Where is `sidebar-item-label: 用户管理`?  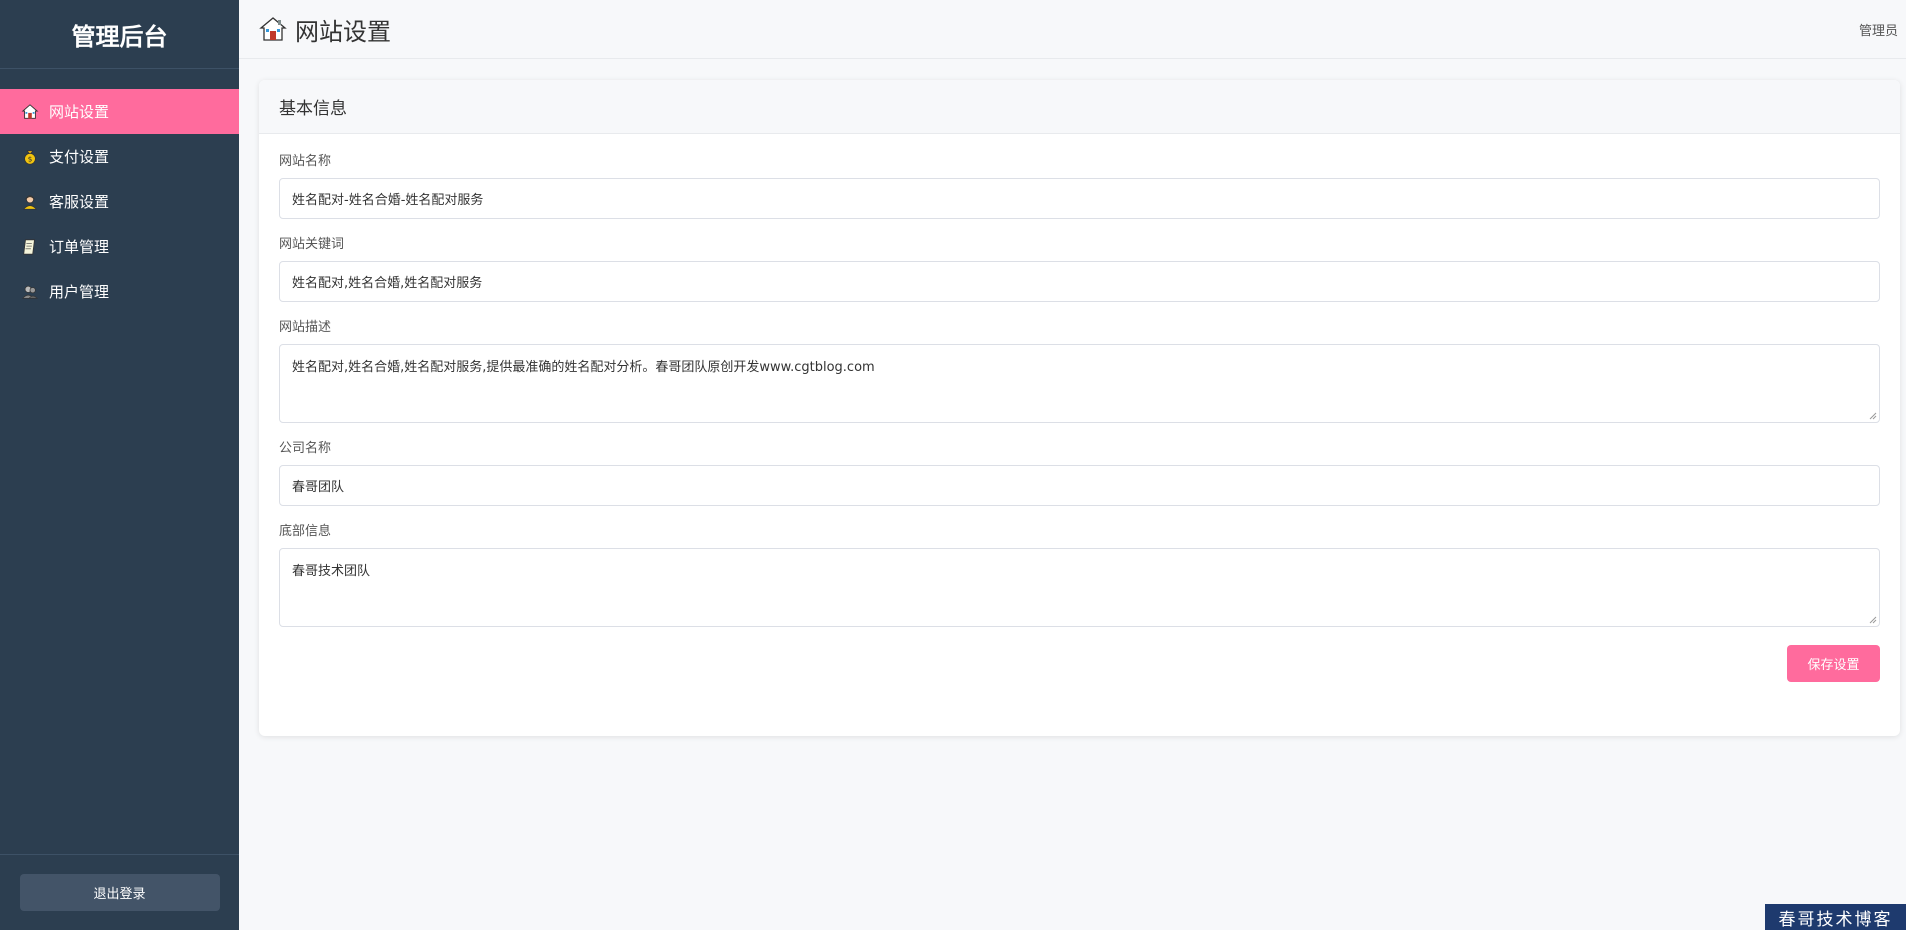
sidebar-item-label: 用户管理 is located at coordinates (79, 292).